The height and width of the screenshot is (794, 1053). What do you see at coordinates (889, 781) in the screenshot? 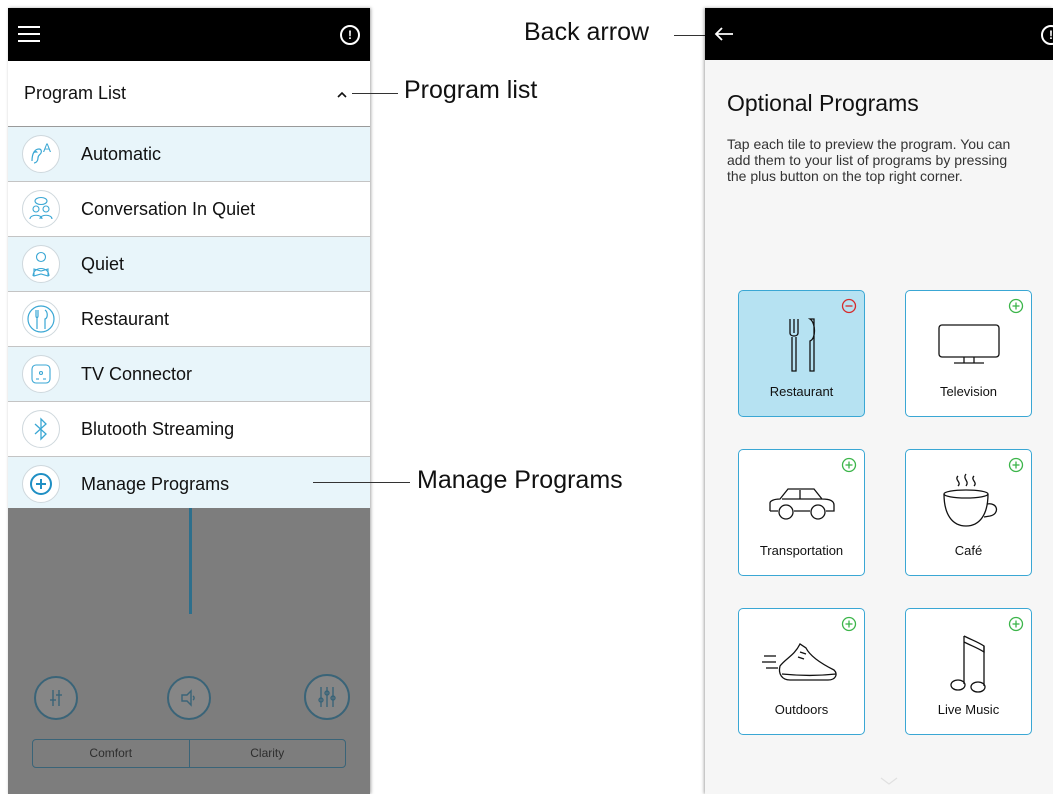
I see `chevron-down-icon` at bounding box center [889, 781].